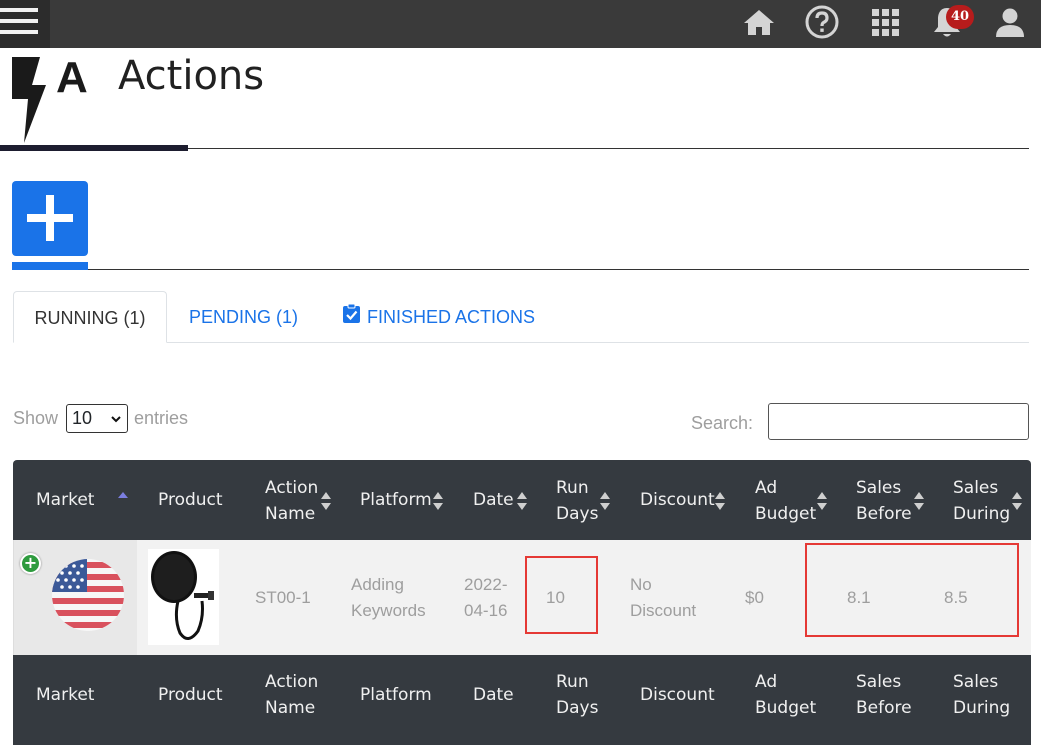  Describe the element at coordinates (677, 695) in the screenshot. I see `footer-discount: Discount` at that location.